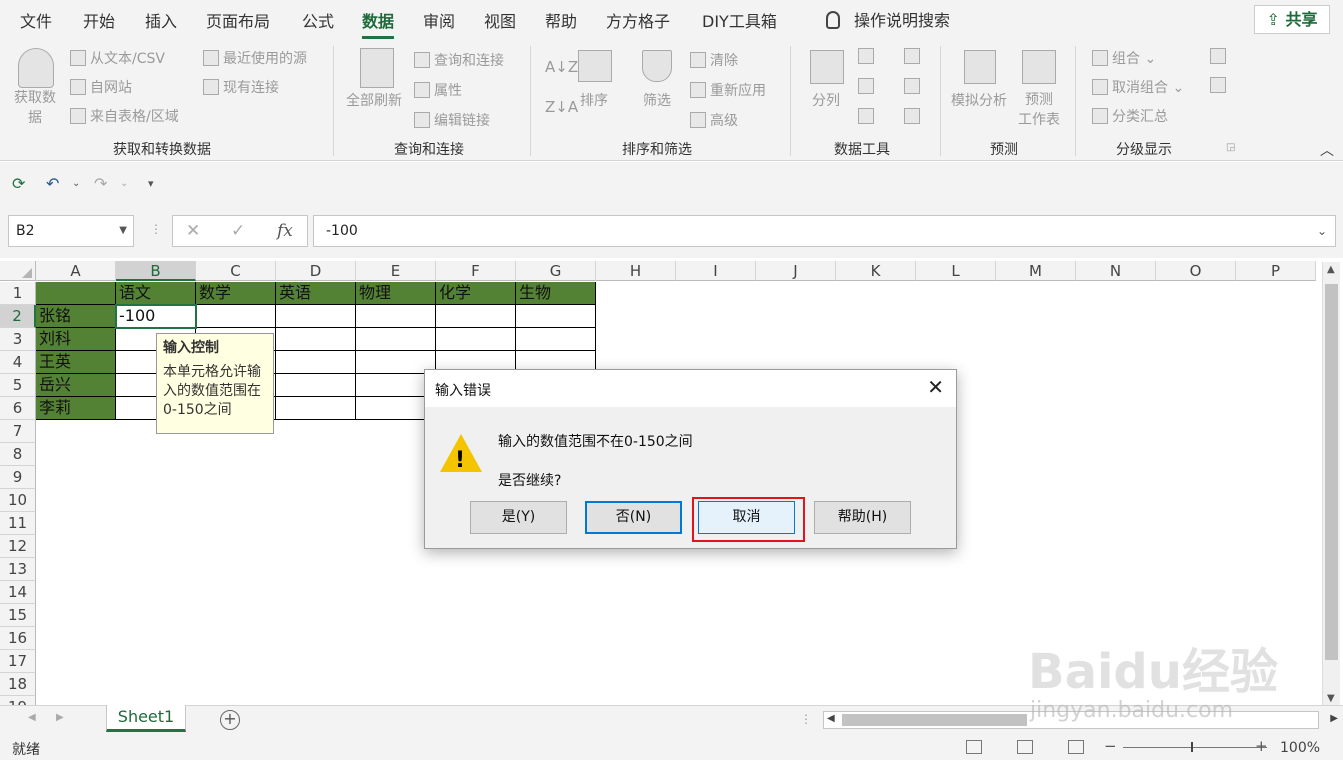 The width and height of the screenshot is (1343, 760). What do you see at coordinates (1230, 147) in the screenshot?
I see `outline-launcher-icon: ◲` at bounding box center [1230, 147].